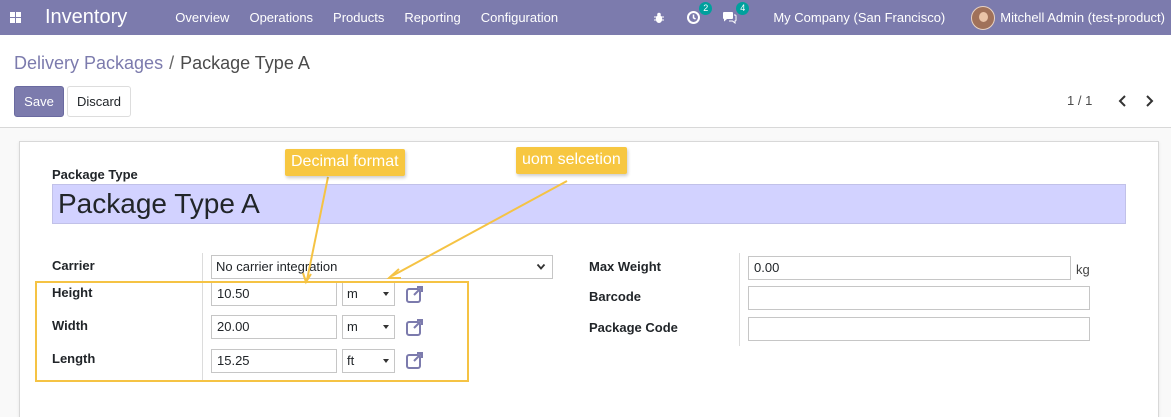 The height and width of the screenshot is (417, 1171). Describe the element at coordinates (615, 296) in the screenshot. I see `barcode-label: Barcode` at that location.